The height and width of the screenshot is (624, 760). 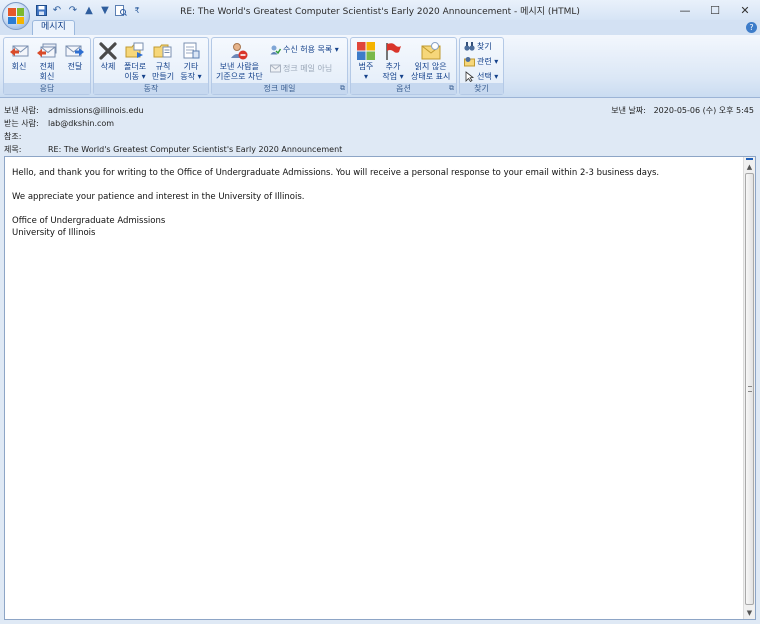 I want to click on flag-icon, so click(x=393, y=51).